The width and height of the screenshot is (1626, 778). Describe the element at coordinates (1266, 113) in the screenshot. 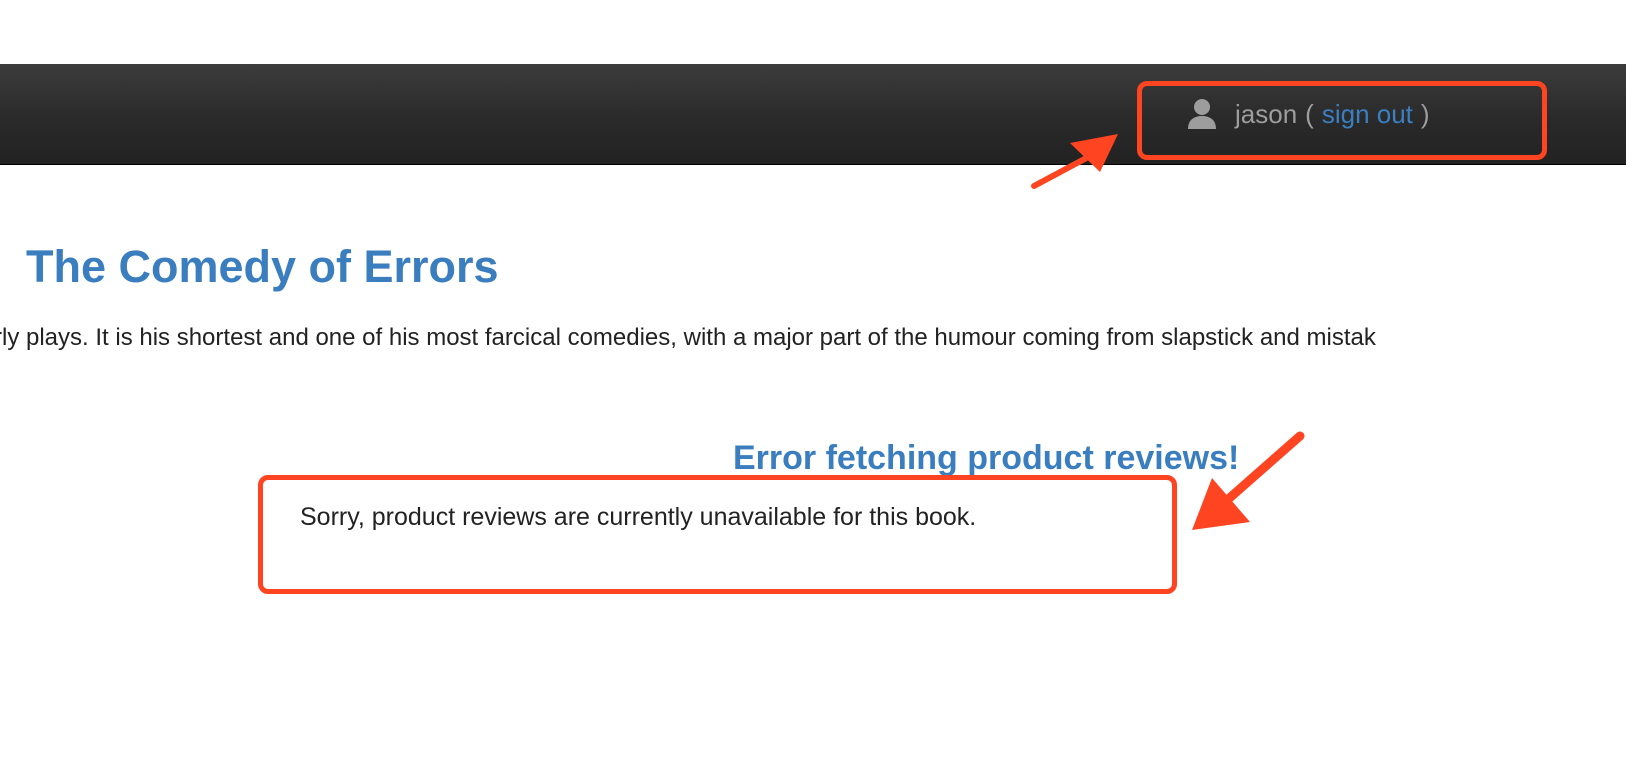

I see `username: jason` at that location.